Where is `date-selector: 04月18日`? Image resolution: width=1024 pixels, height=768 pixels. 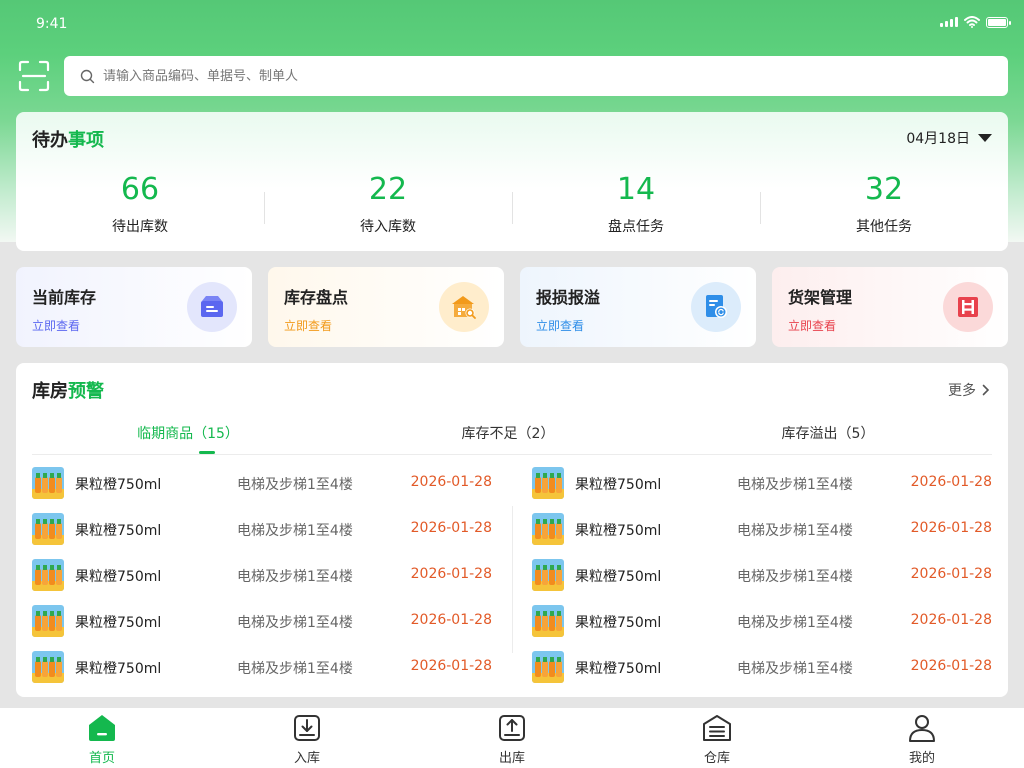 date-selector: 04月18日 is located at coordinates (949, 138).